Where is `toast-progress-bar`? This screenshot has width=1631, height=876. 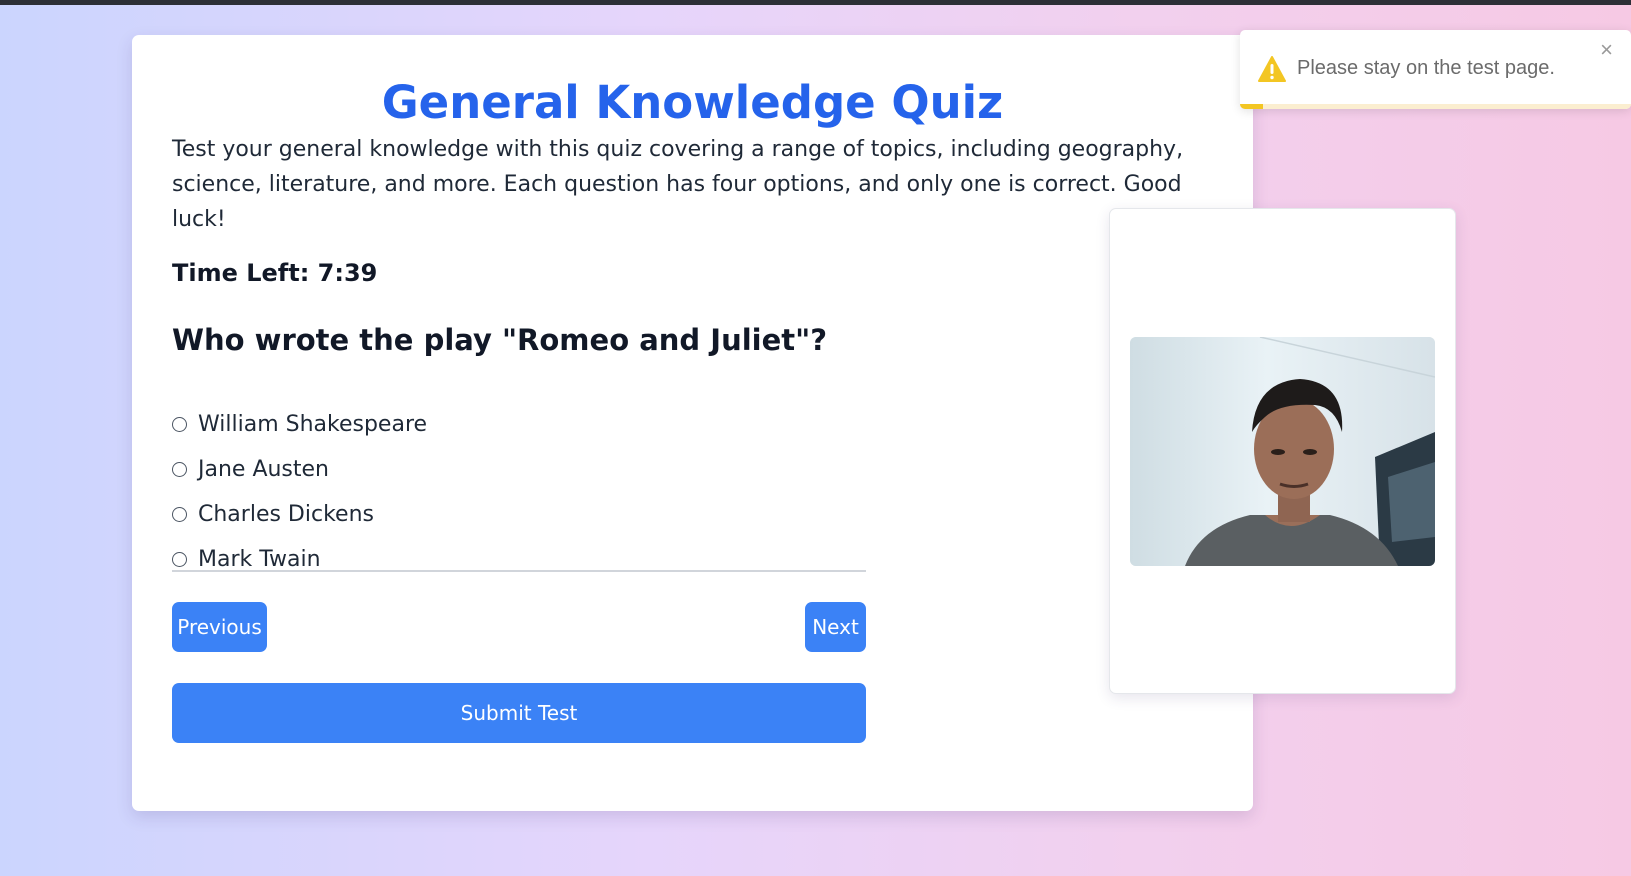 toast-progress-bar is located at coordinates (1435, 106).